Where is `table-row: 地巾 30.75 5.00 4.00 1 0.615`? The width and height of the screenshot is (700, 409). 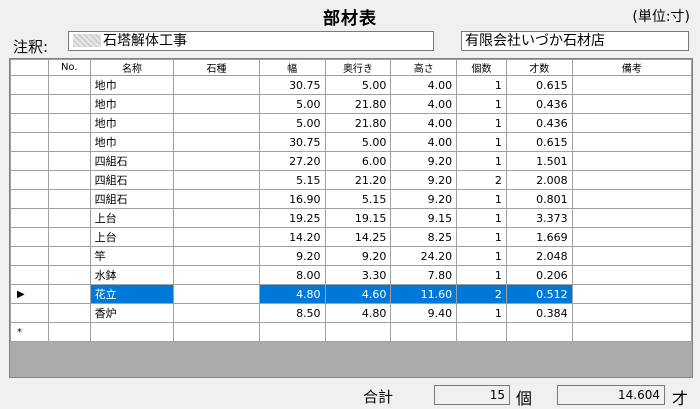 table-row: 地巾 30.75 5.00 4.00 1 0.615 is located at coordinates (351, 142).